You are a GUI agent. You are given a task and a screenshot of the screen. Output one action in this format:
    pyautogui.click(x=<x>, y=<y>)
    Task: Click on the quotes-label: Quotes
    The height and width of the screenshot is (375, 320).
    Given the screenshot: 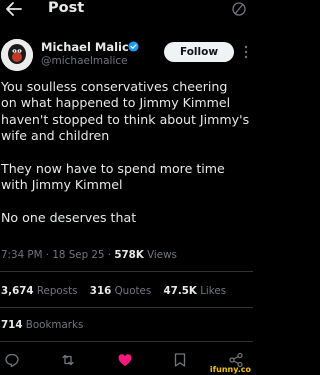 What is the action you would take?
    pyautogui.click(x=133, y=291)
    